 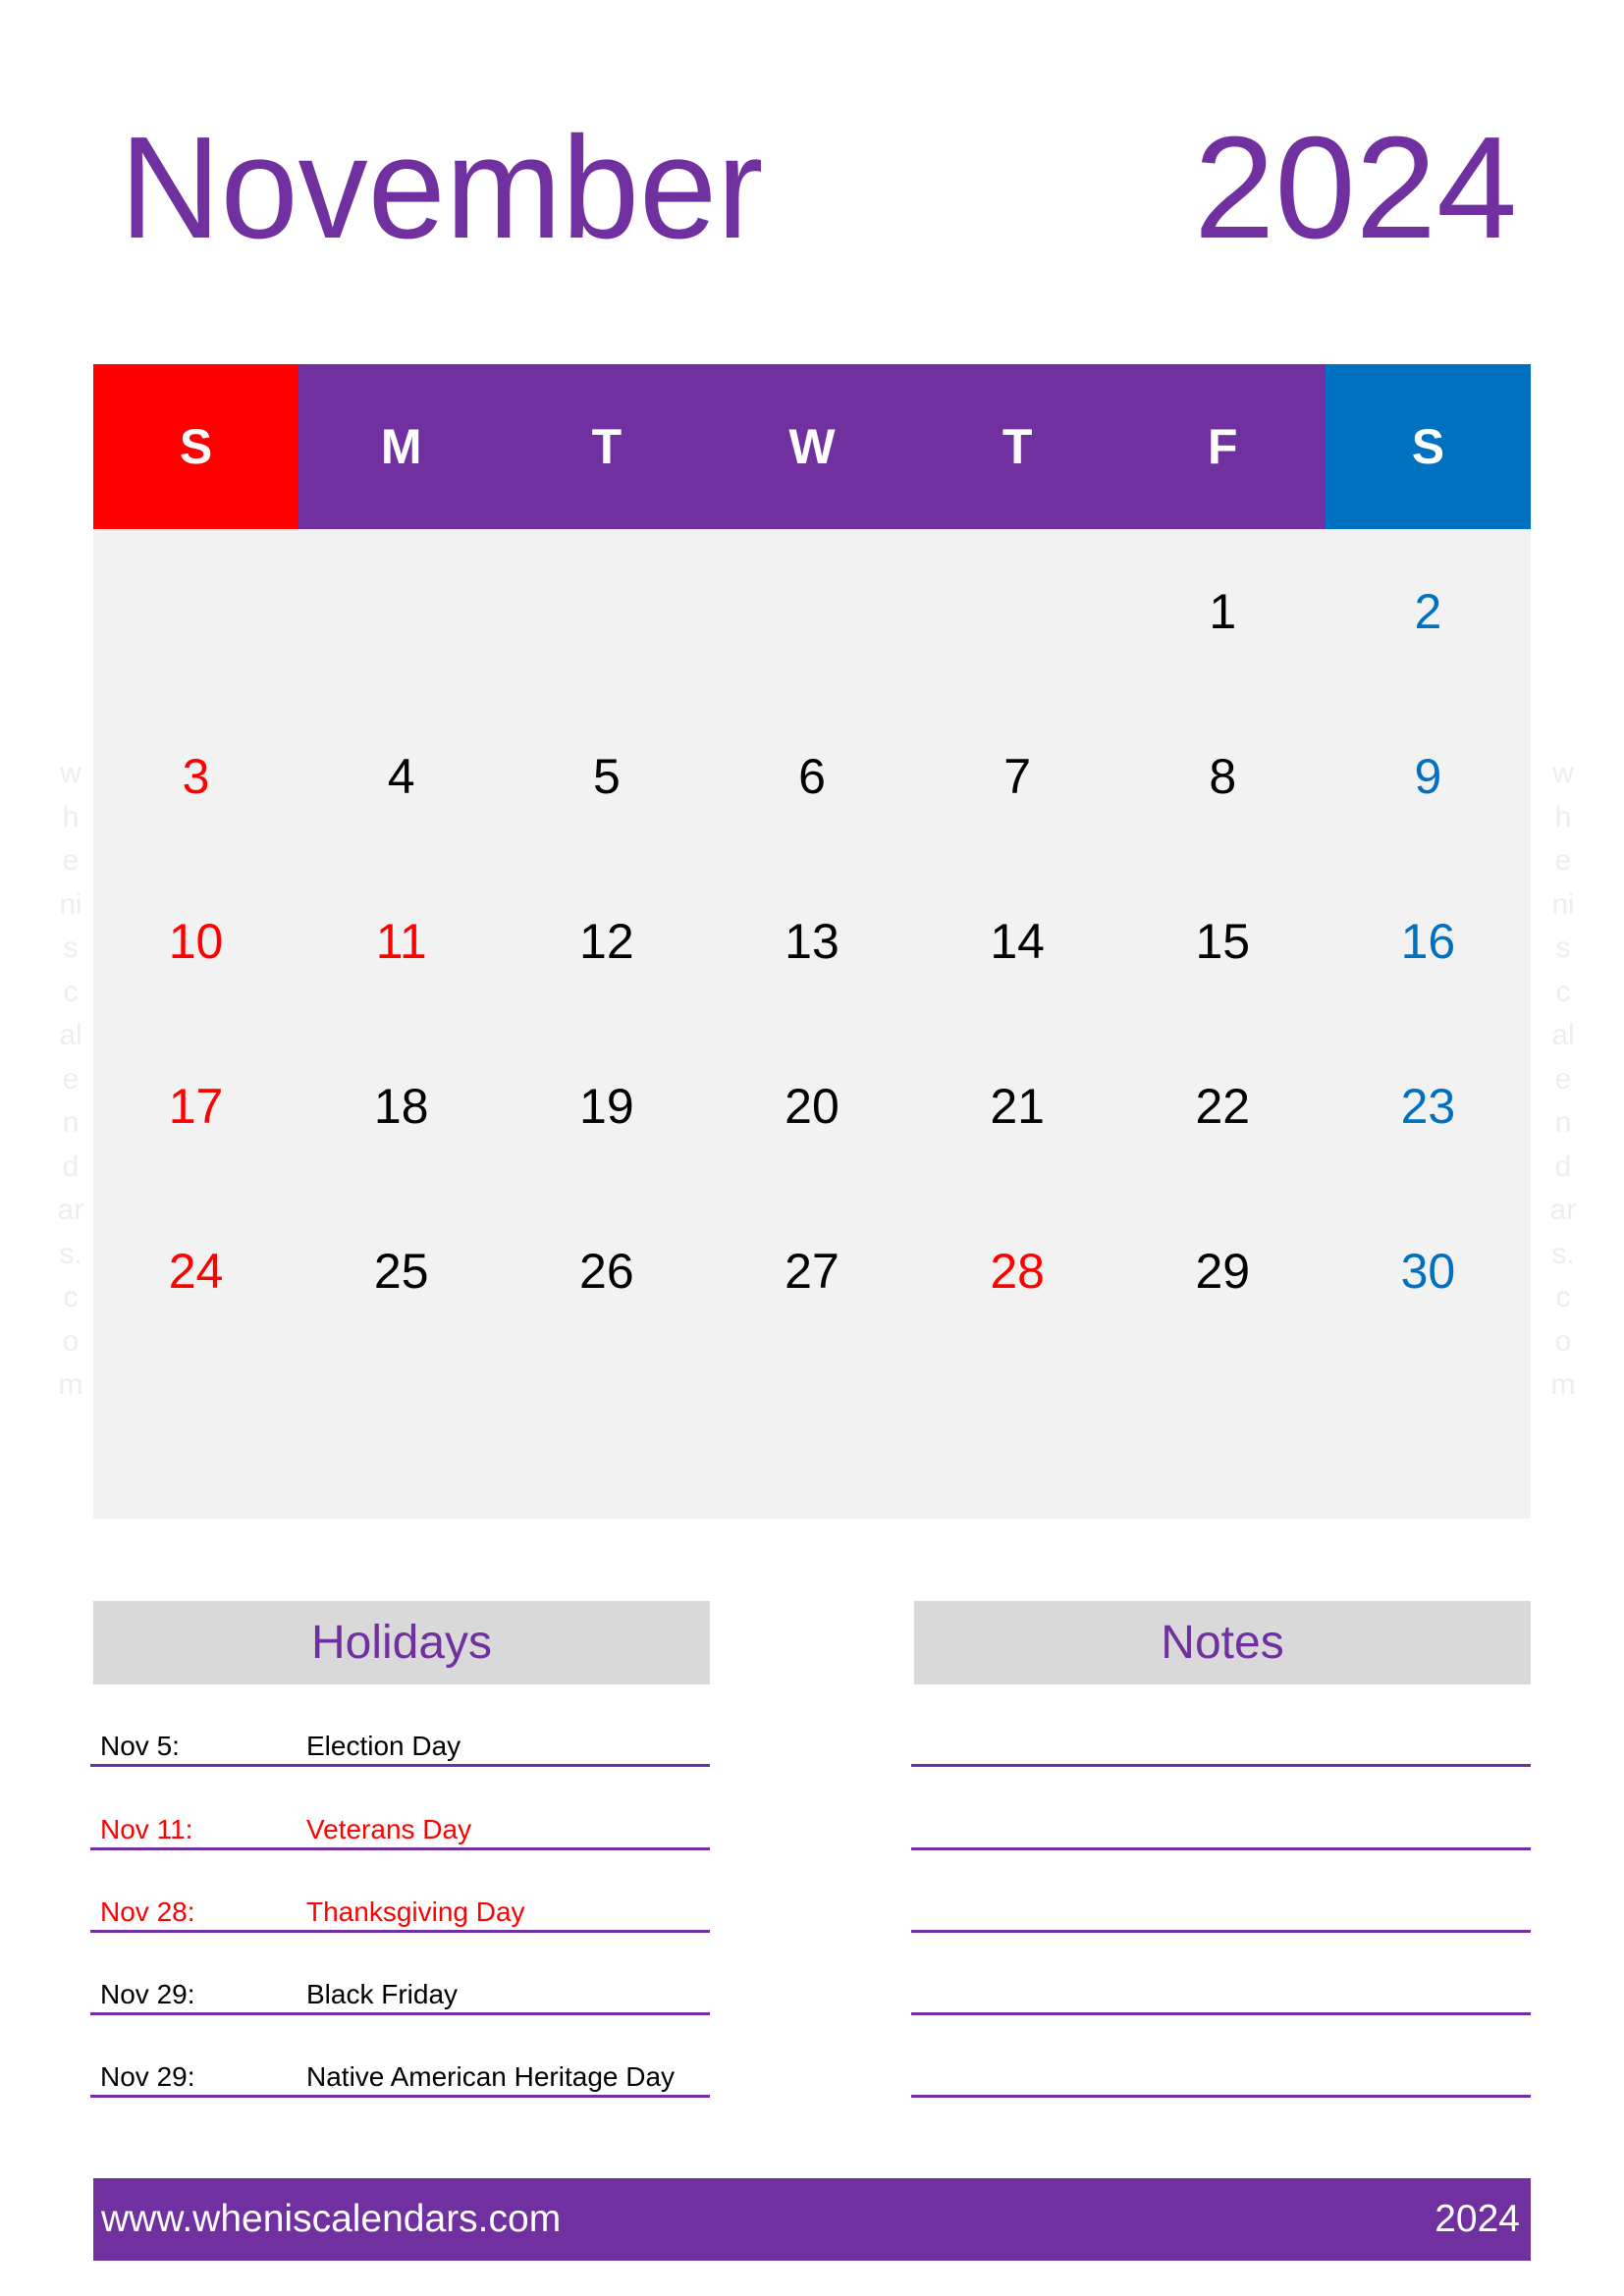 I want to click on holidays-title: Holidays, so click(x=401, y=1643).